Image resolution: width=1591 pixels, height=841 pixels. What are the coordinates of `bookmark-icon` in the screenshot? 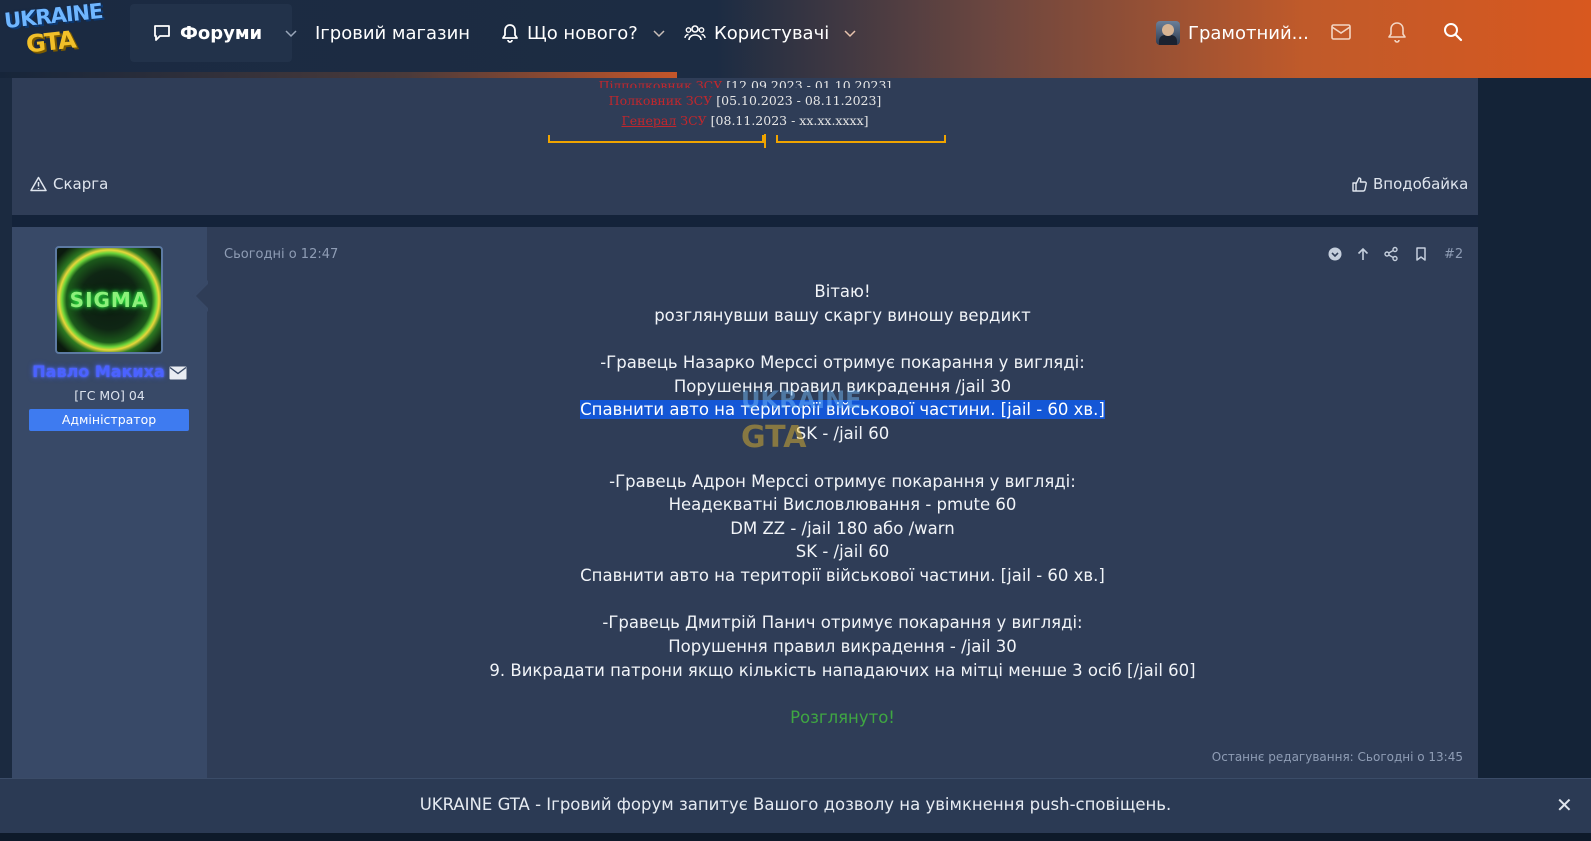 It's located at (1421, 254).